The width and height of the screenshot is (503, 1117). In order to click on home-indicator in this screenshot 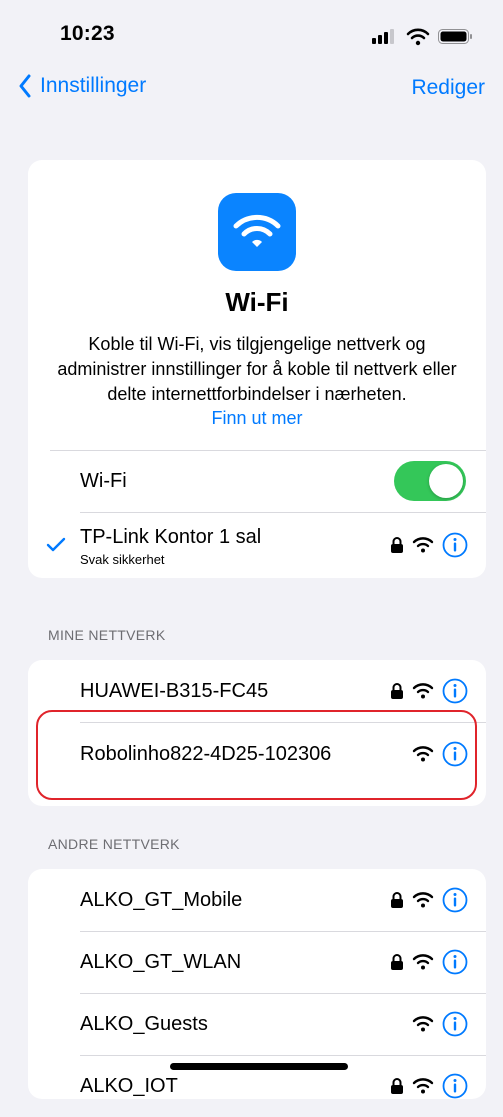, I will do `click(259, 1066)`.